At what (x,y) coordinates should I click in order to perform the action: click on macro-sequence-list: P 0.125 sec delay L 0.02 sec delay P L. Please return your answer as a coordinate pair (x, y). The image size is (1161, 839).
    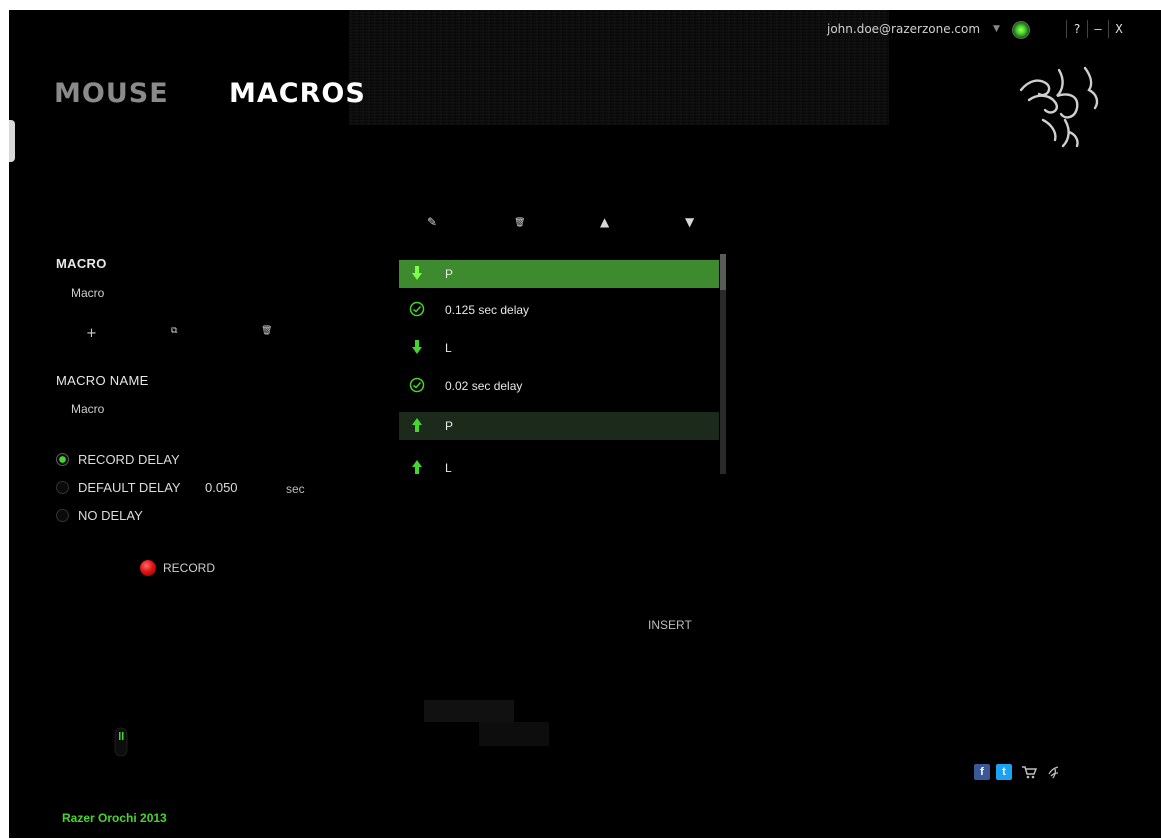
    Looking at the image, I should click on (559, 368).